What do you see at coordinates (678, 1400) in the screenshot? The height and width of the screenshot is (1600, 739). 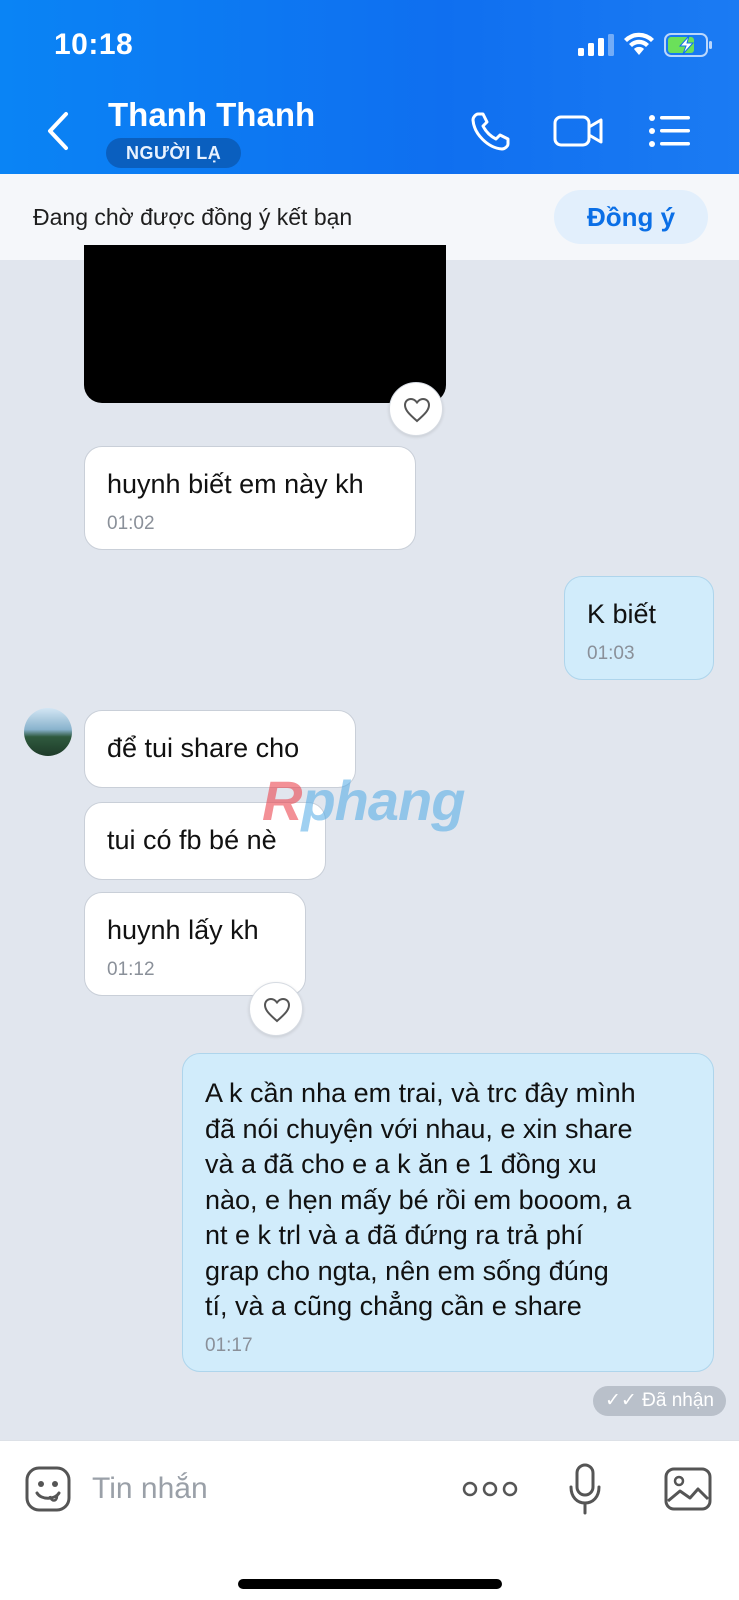 I see `received-status-text: Đã nhận` at bounding box center [678, 1400].